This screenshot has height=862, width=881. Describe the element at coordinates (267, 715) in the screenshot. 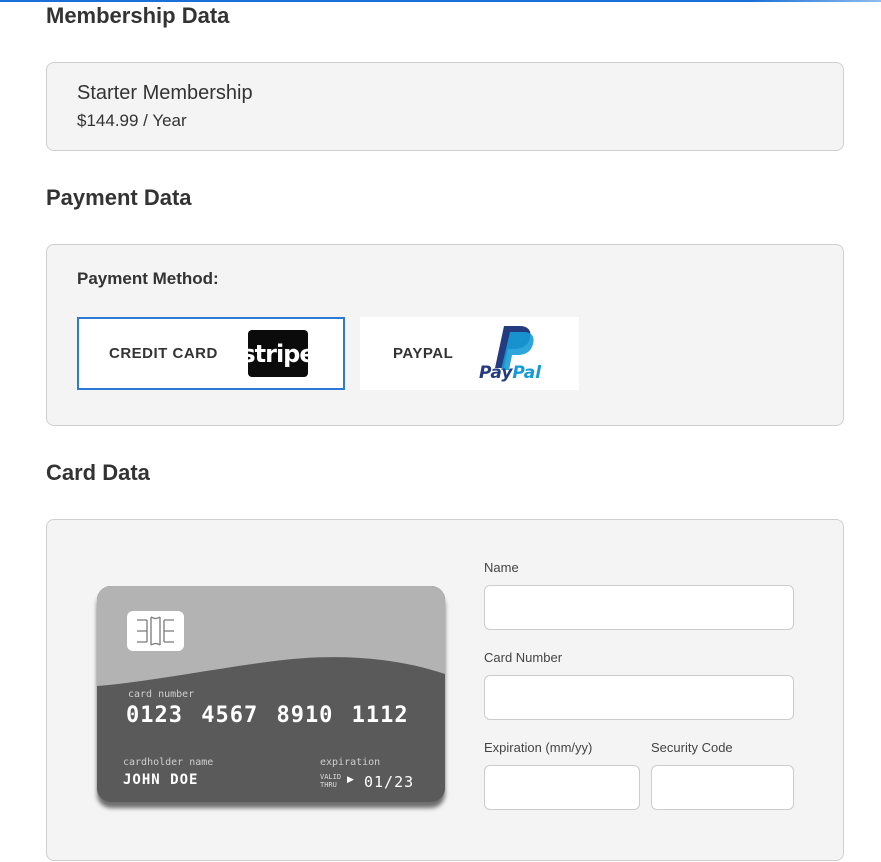

I see `card-number-preview: 0123 4567 8910 1112` at that location.